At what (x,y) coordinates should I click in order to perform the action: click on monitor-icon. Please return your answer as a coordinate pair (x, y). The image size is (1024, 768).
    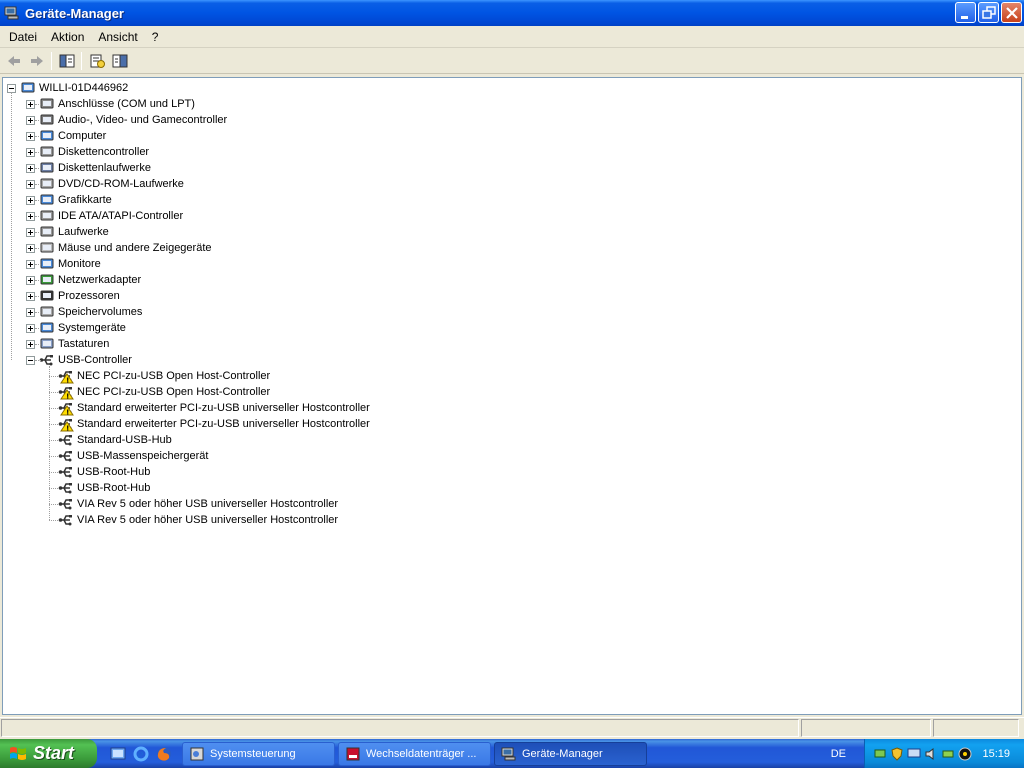
    Looking at the image, I should click on (914, 754).